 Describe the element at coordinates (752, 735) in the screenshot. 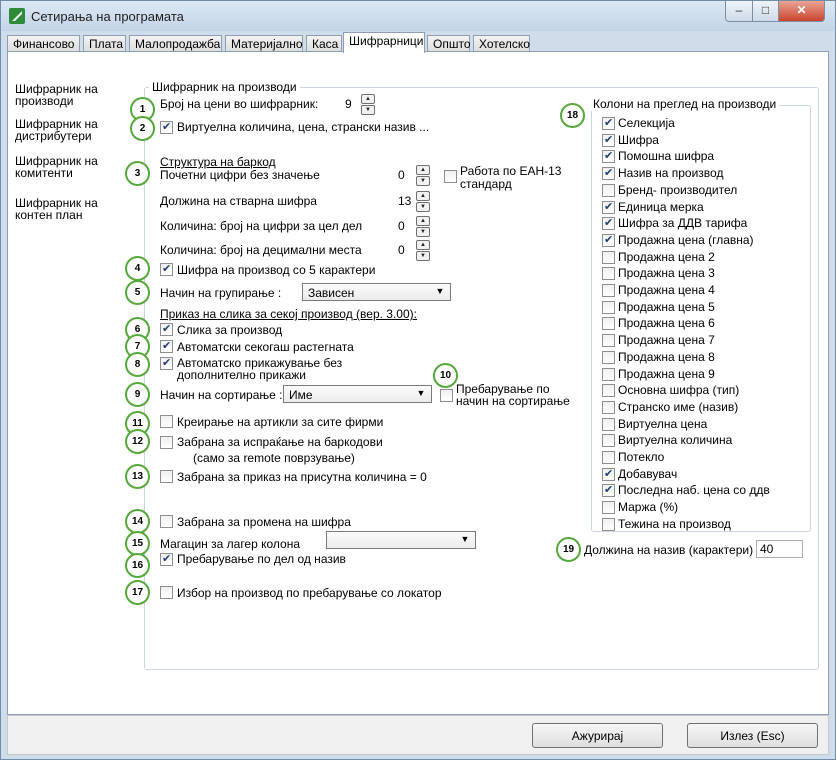

I see `exit-button: Излез (Esc)` at that location.